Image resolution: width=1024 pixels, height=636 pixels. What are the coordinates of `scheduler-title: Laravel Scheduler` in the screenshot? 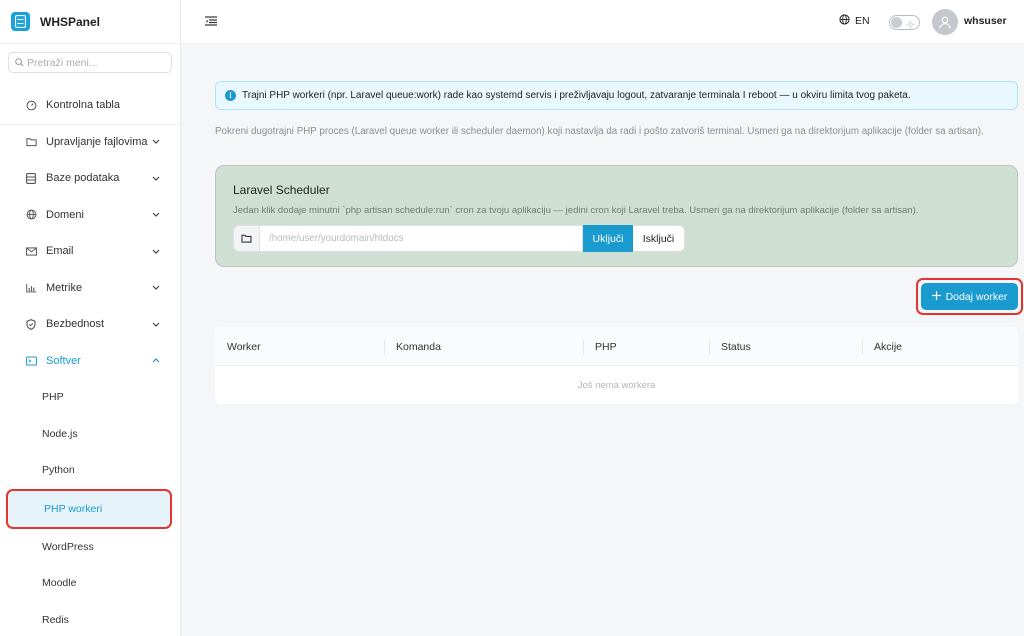 It's located at (281, 190).